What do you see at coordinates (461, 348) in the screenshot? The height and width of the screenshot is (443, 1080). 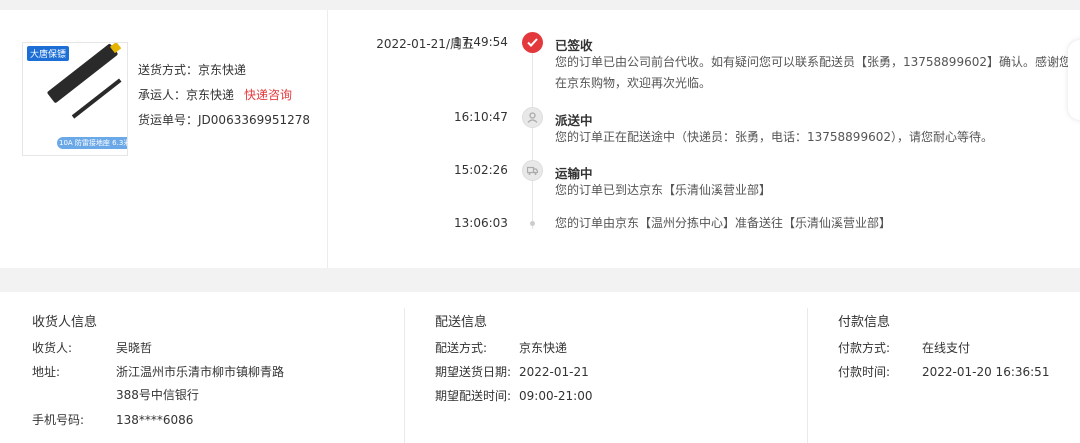 I see `delivery-method-label: 配送方式:` at bounding box center [461, 348].